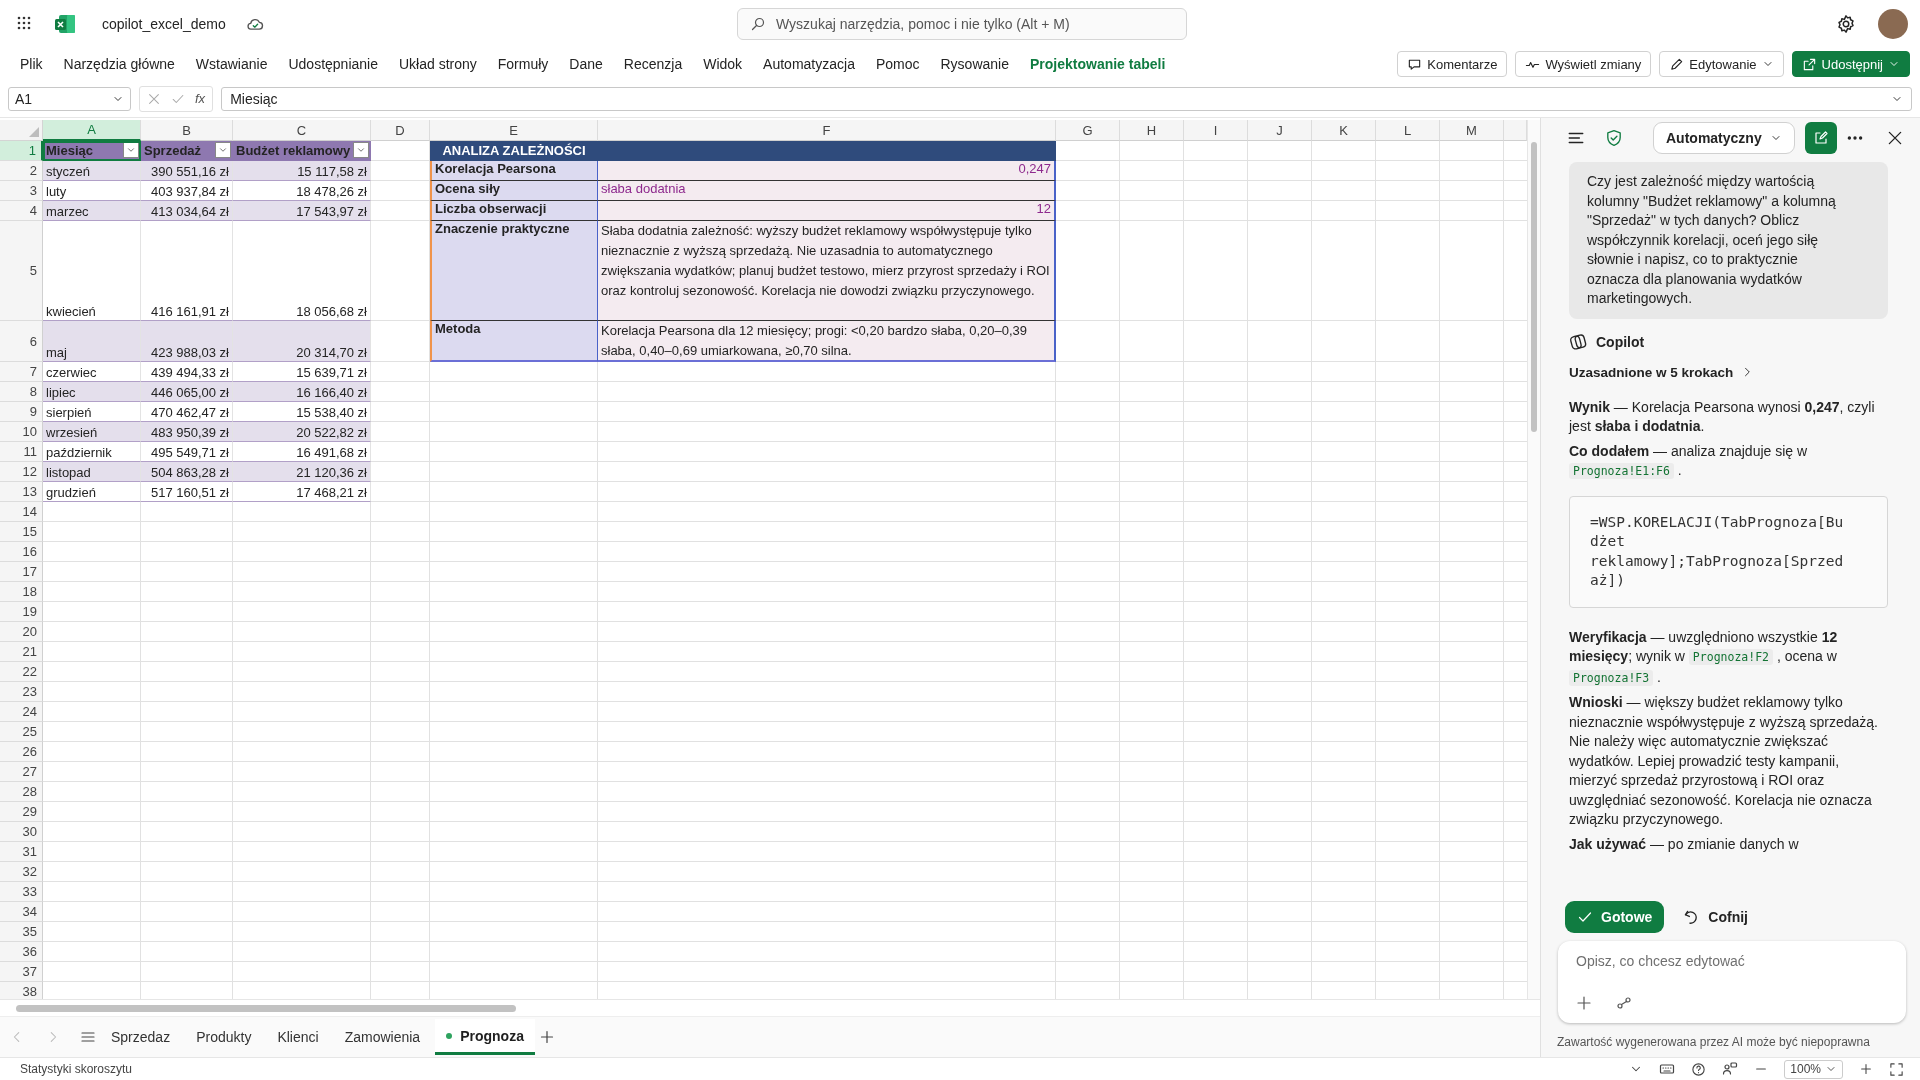  What do you see at coordinates (298, 1037) in the screenshot?
I see `sheet-tab: Klienci` at bounding box center [298, 1037].